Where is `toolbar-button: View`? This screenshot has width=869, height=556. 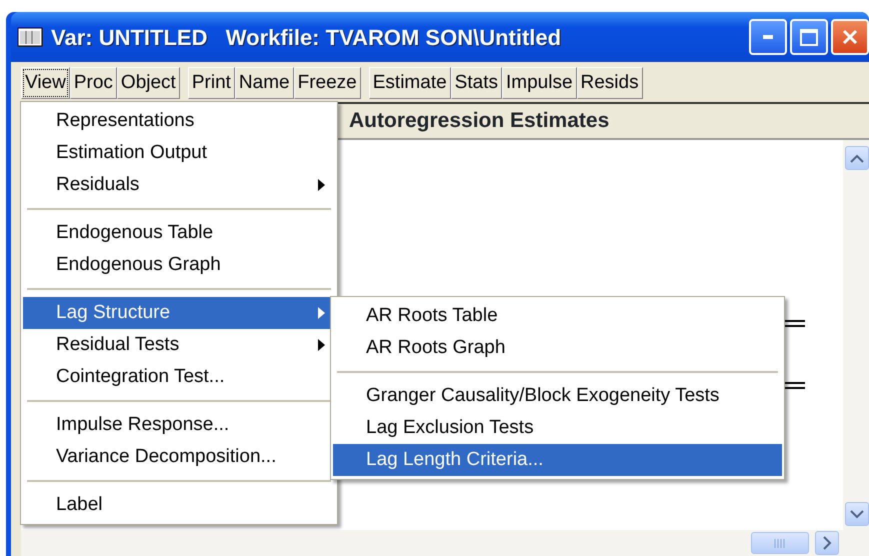 toolbar-button: View is located at coordinates (45, 83).